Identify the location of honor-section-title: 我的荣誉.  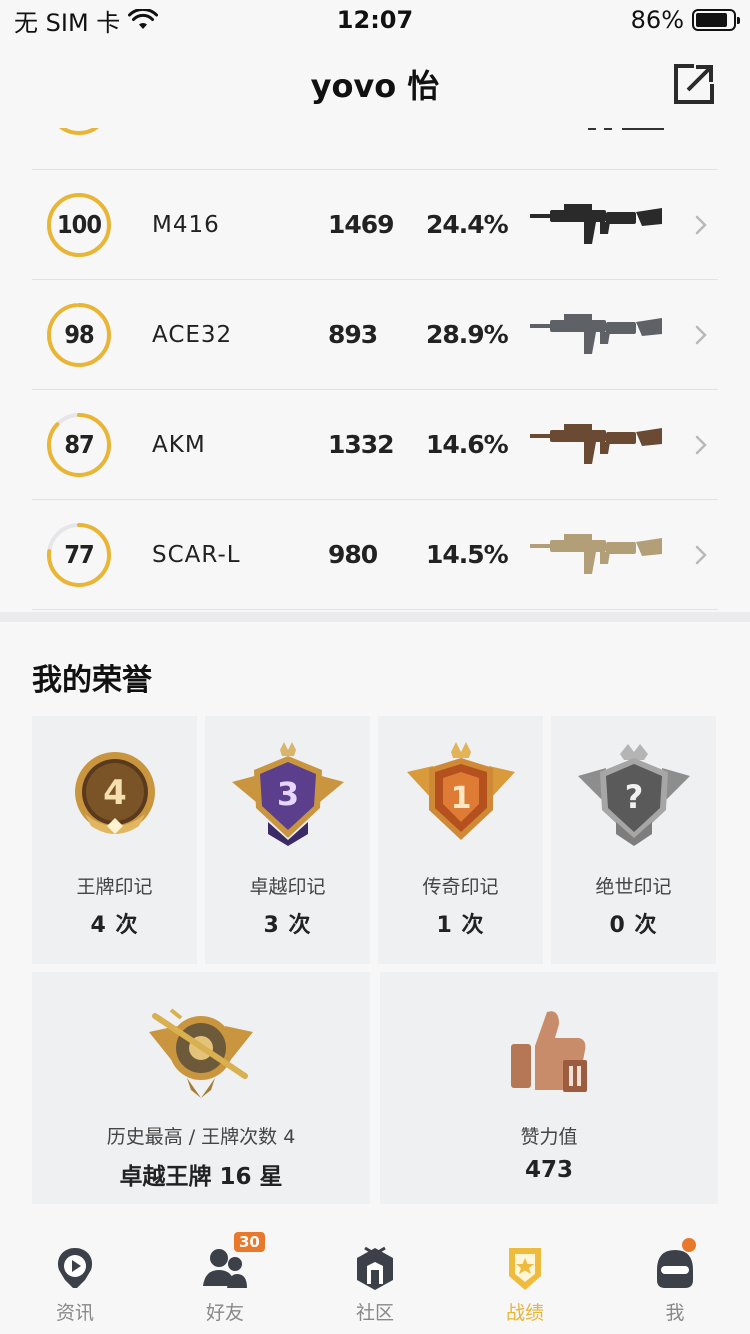
(92, 680).